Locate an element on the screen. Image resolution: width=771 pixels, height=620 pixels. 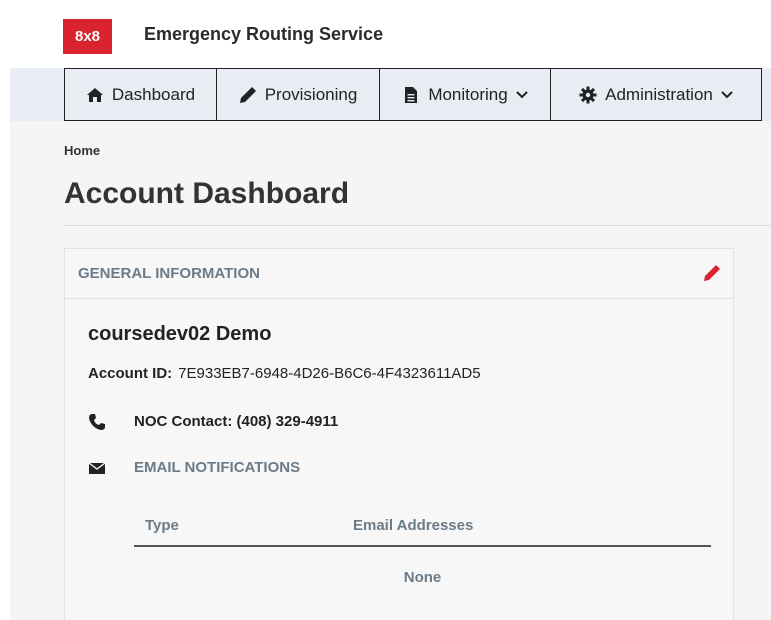
column-header-email-addresses: Email Addresses is located at coordinates (413, 525).